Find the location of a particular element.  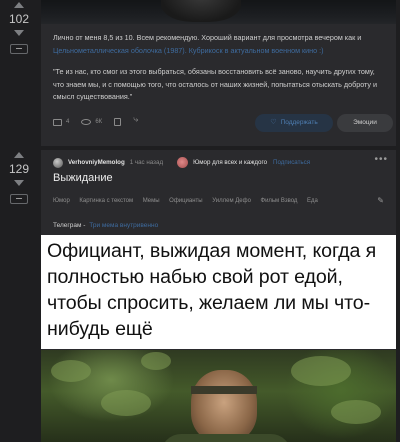

story1-rating: 102 is located at coordinates (19, 19).